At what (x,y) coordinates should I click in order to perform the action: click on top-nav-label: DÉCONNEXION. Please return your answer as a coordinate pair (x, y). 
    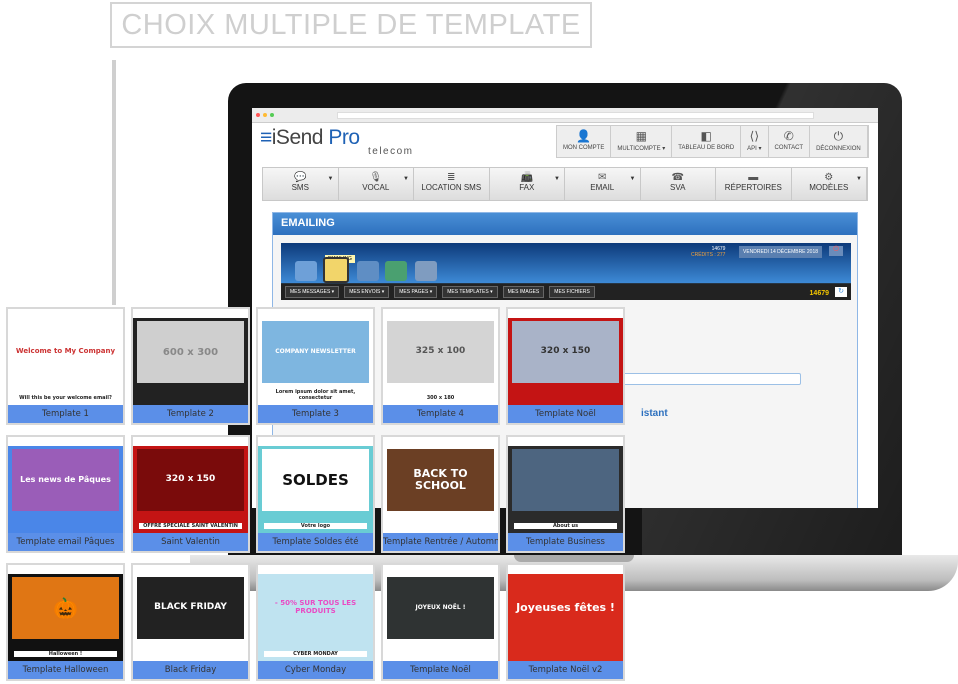
    Looking at the image, I should click on (838, 149).